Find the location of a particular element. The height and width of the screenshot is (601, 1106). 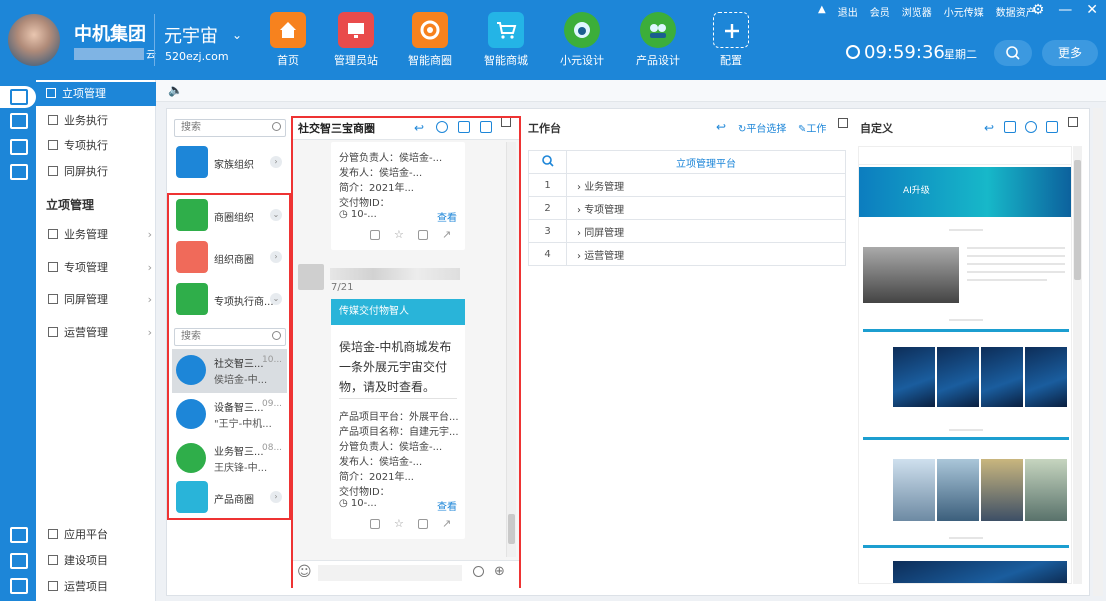

hierarchy-icon is located at coordinates (192, 257).